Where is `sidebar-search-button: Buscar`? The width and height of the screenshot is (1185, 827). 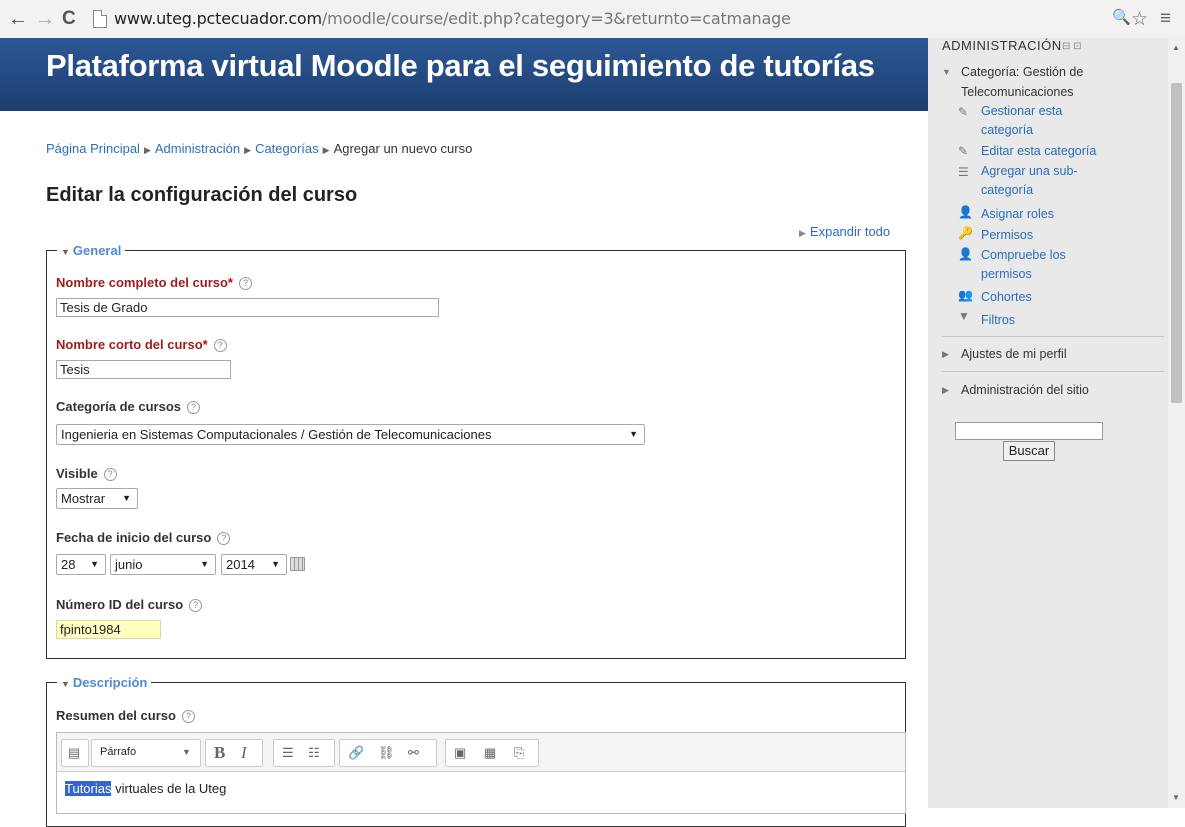 sidebar-search-button: Buscar is located at coordinates (1029, 451).